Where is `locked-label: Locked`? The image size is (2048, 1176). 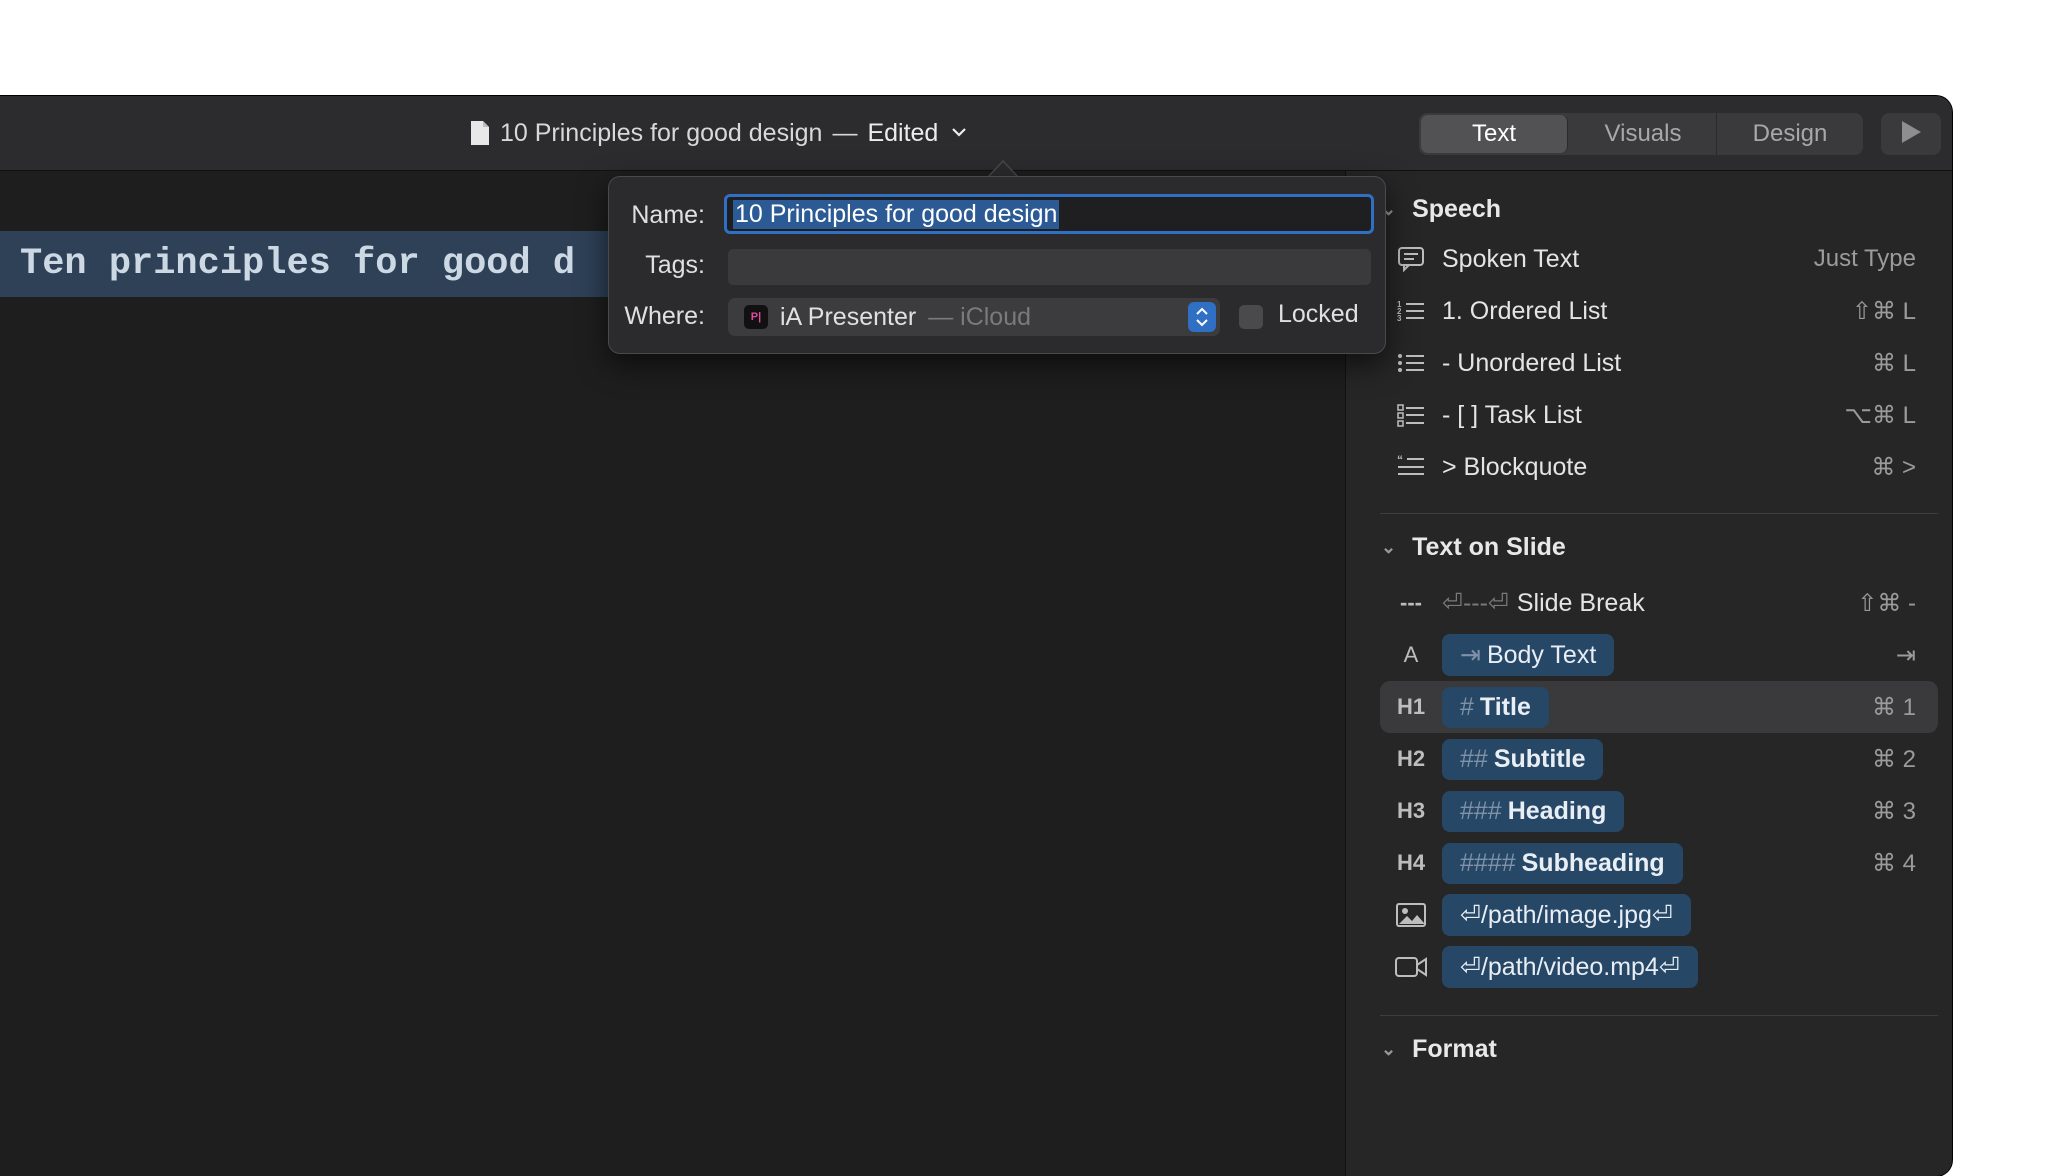 locked-label: Locked is located at coordinates (1318, 314).